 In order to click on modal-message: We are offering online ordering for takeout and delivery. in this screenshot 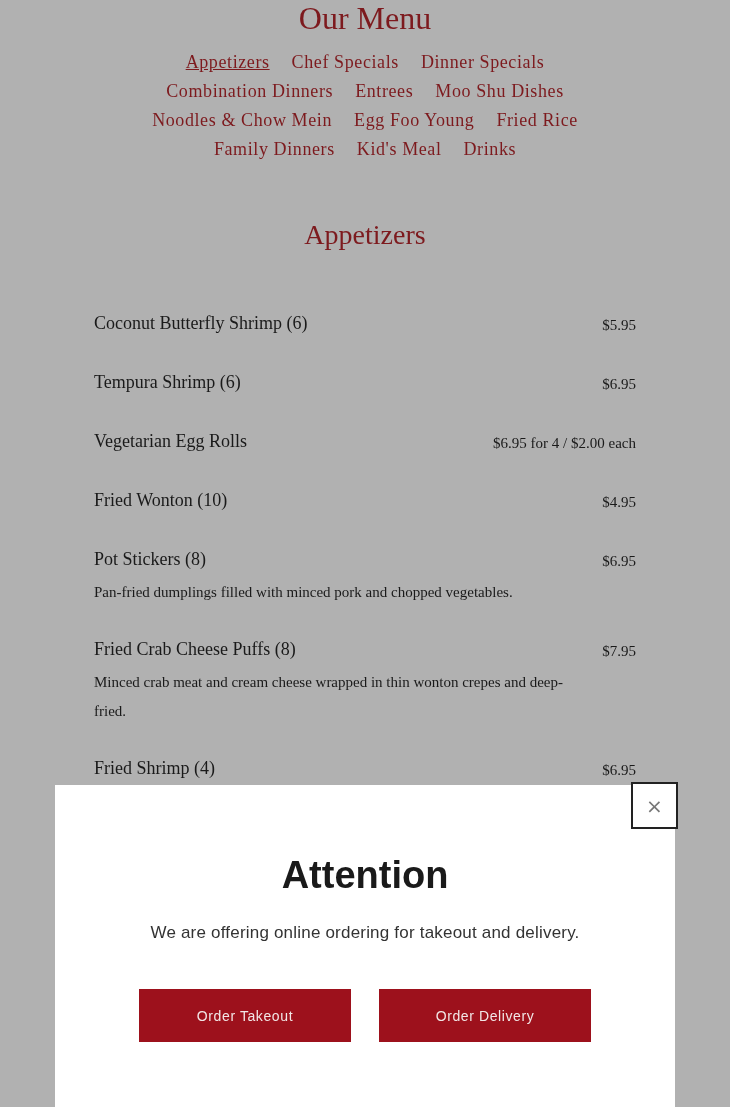, I will do `click(365, 933)`.